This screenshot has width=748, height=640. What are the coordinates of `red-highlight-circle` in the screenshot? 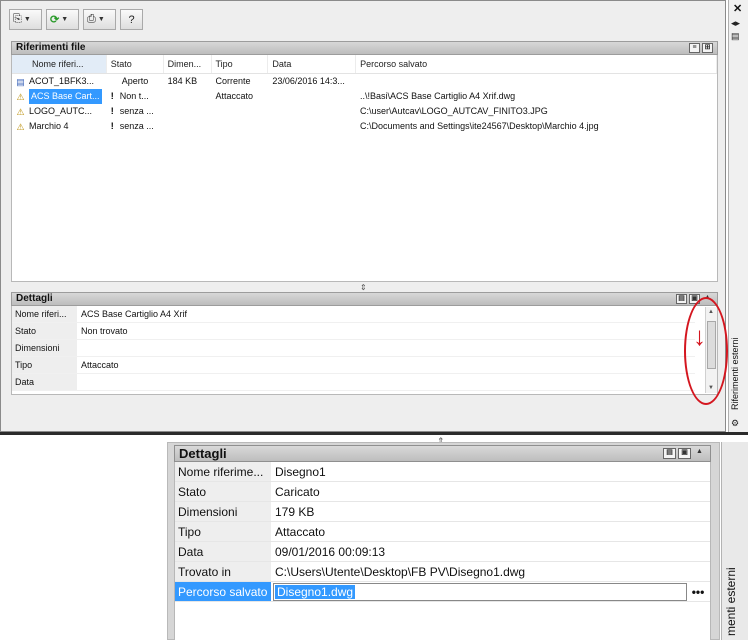 It's located at (706, 351).